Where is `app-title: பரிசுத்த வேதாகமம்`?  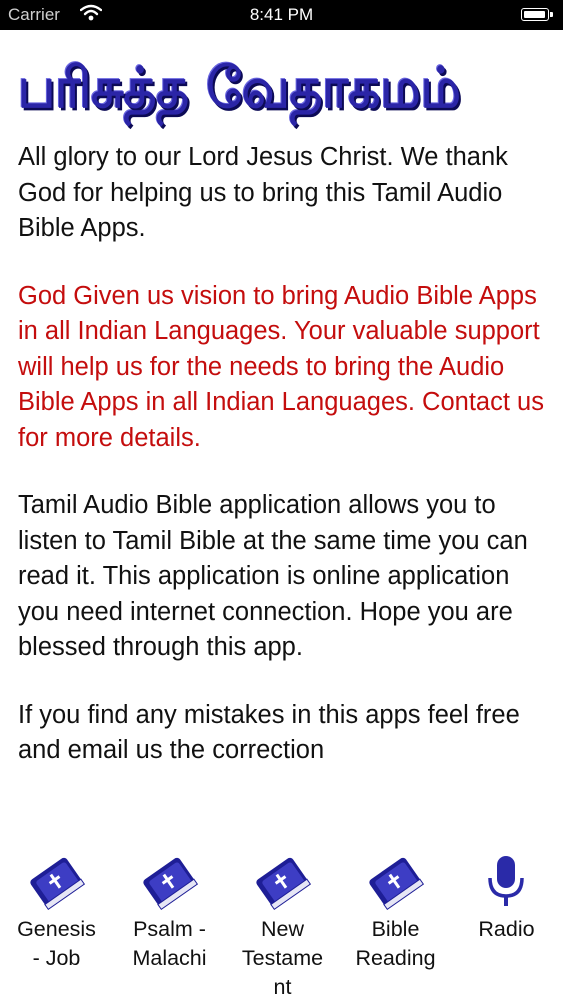 app-title: பரிசுத்த வேதாகமம் is located at coordinates (239, 88).